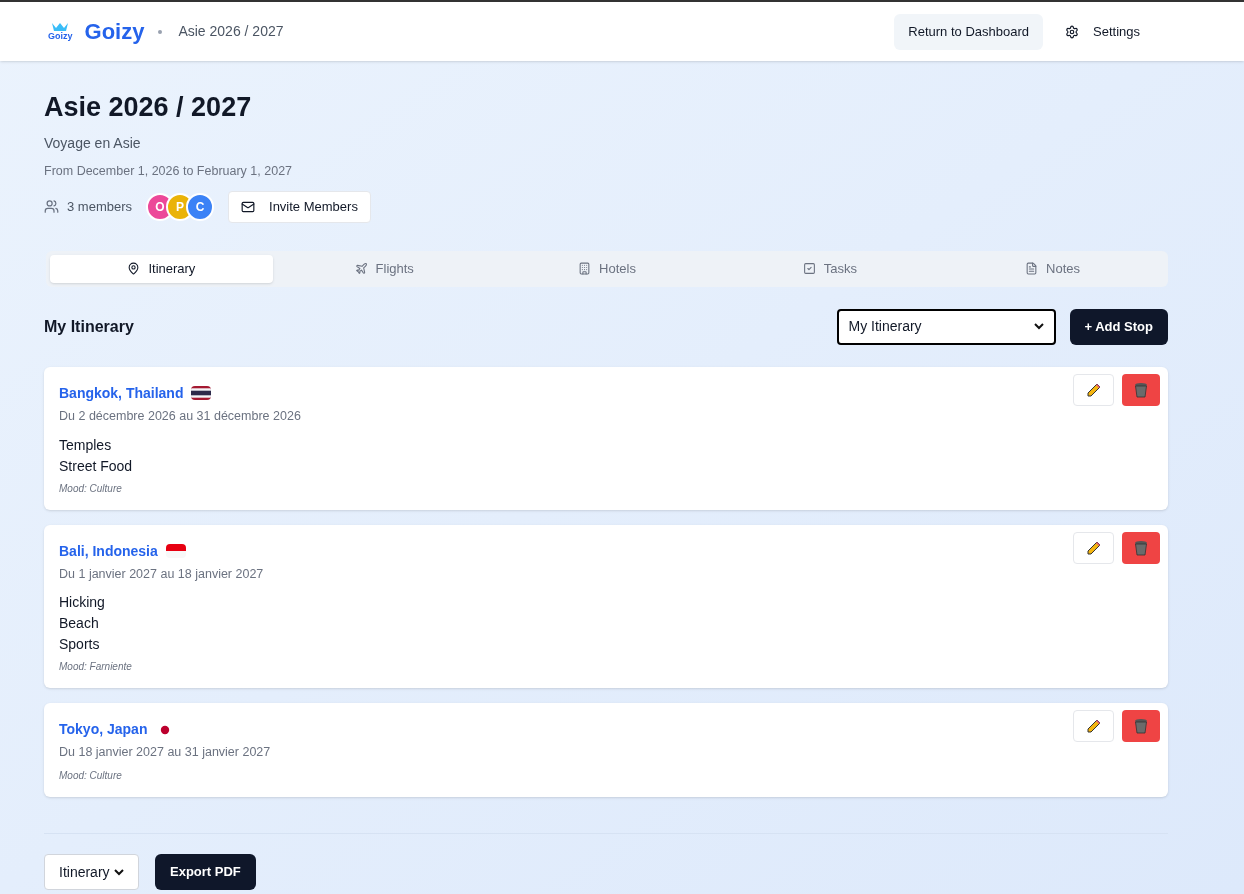 The height and width of the screenshot is (894, 1244). I want to click on stop-dates: Du 1 janvier 2027 au 18 janvier 2027, so click(162, 574).